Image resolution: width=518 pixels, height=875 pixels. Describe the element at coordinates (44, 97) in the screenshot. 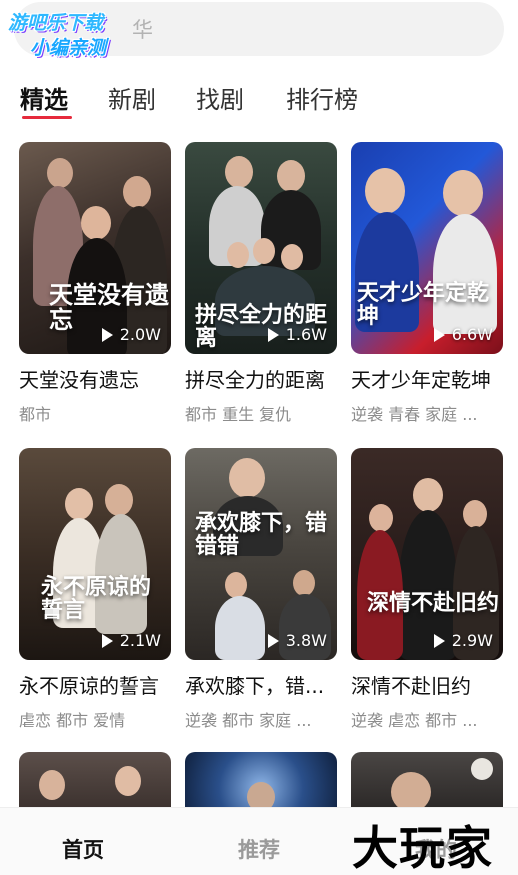

I see `tab-featured: 精选` at that location.